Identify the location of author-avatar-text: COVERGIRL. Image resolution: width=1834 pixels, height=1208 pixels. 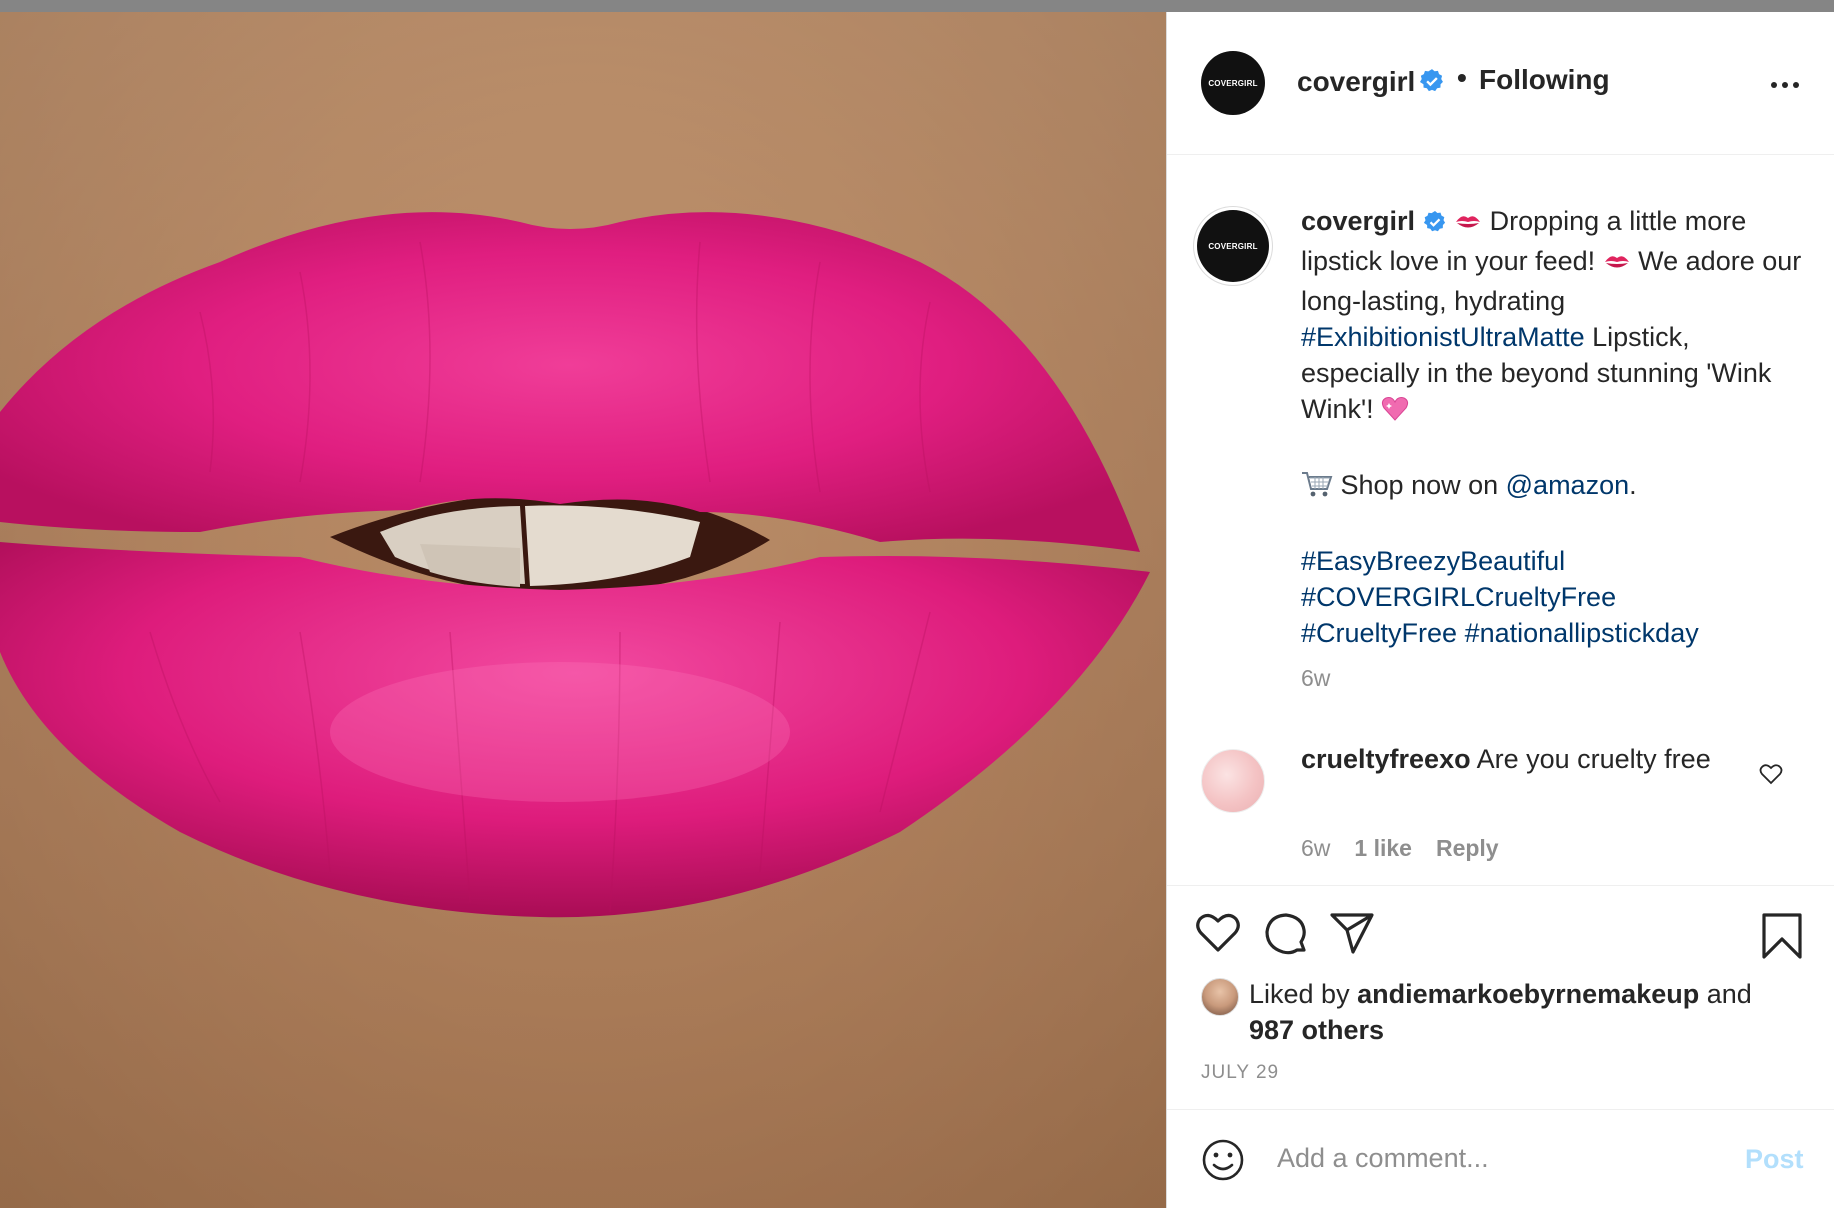
(1233, 83).